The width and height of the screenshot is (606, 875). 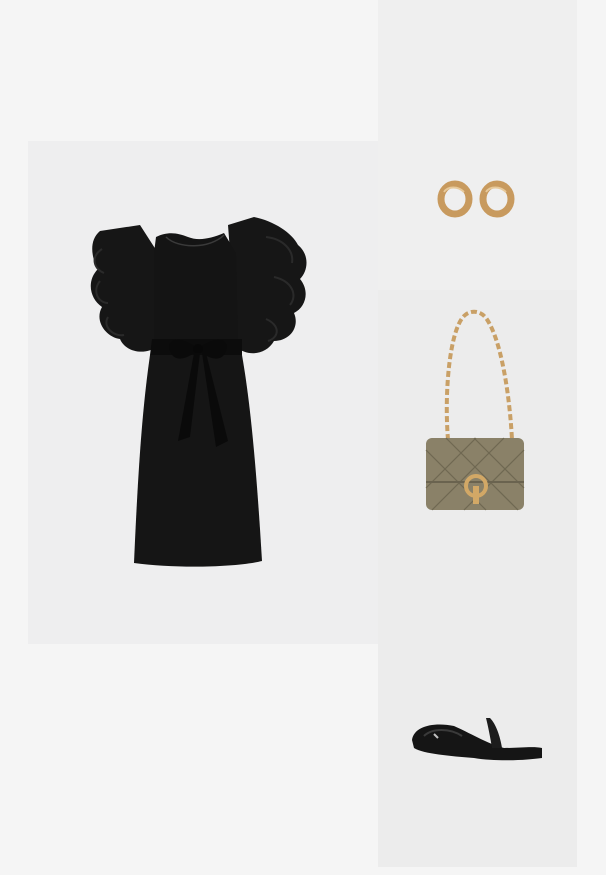 I want to click on black-ruffle-dress-image, so click(x=198, y=392).